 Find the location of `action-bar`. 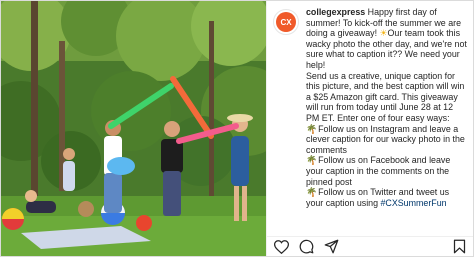

action-bar is located at coordinates (370, 246).